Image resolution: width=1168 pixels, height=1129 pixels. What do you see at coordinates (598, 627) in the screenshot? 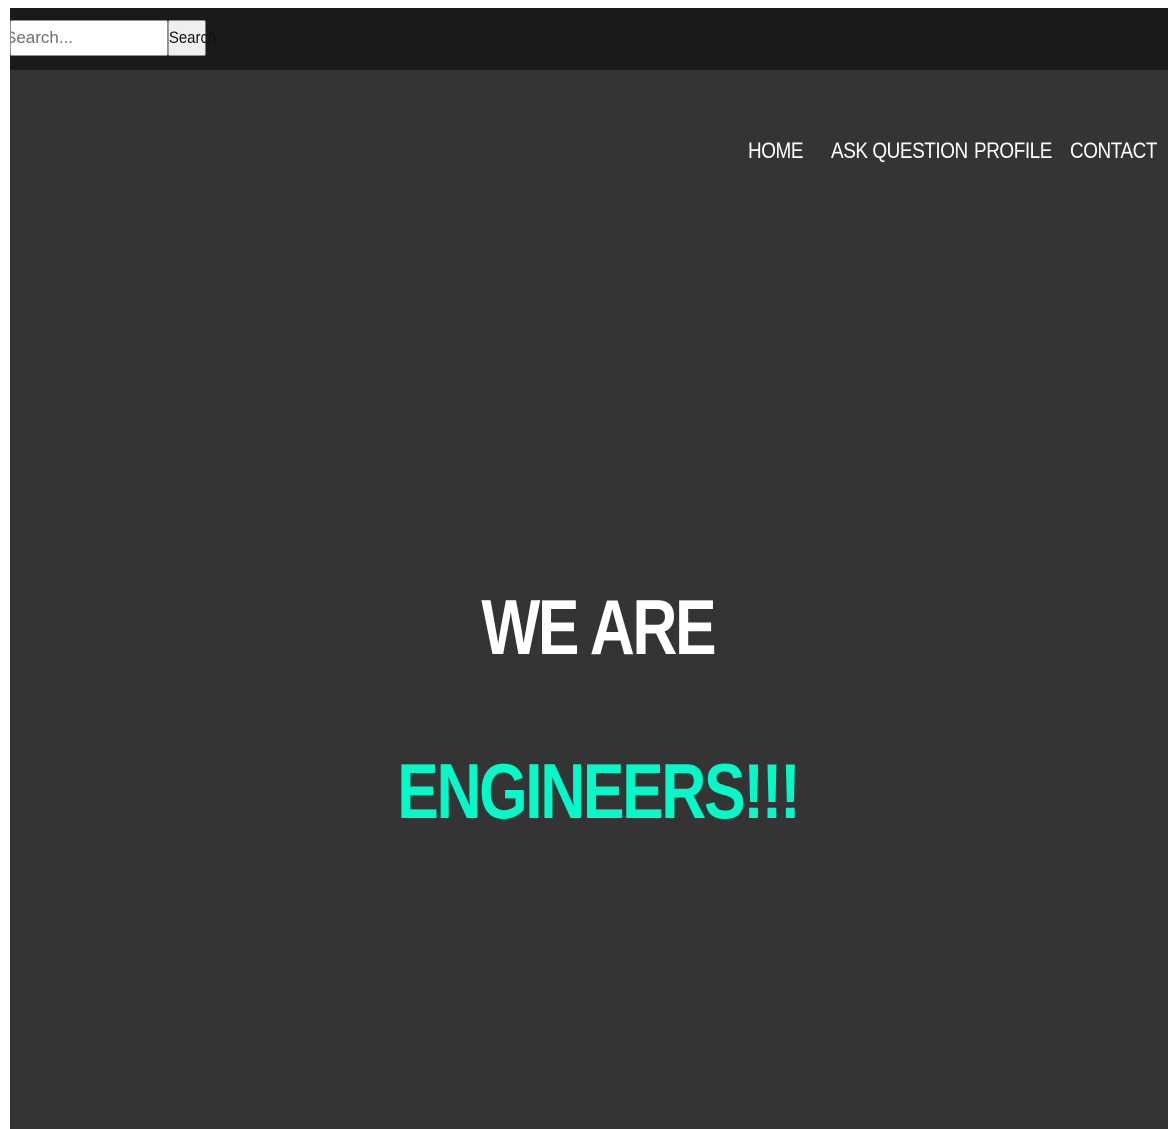
I see `hero-heading-we-are: WE ARE` at bounding box center [598, 627].